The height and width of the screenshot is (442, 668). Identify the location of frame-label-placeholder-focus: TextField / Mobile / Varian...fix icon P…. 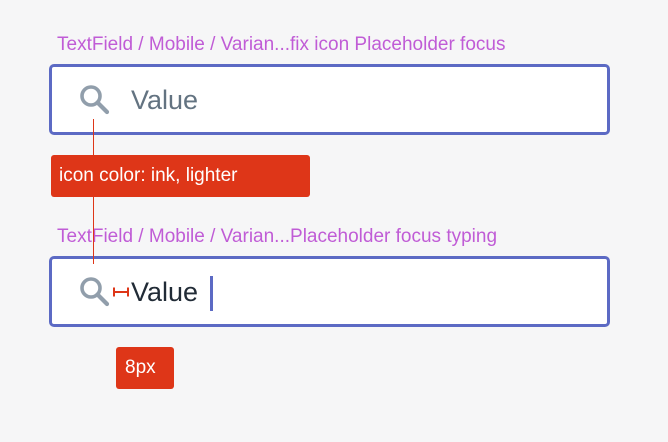
(281, 44).